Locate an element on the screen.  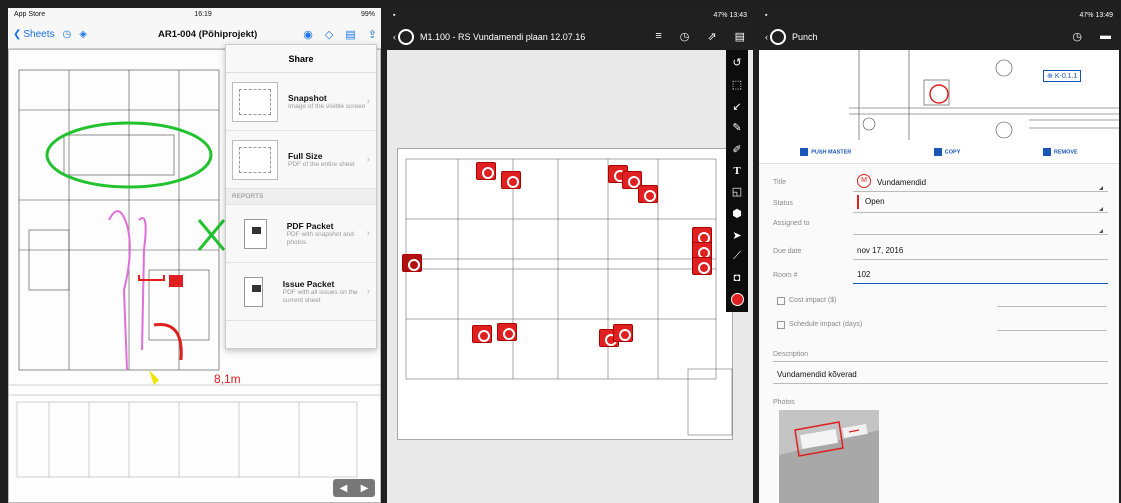
issue-packet-subtitle: PDF with all issues on the current sheet is located at coordinates (320, 296).